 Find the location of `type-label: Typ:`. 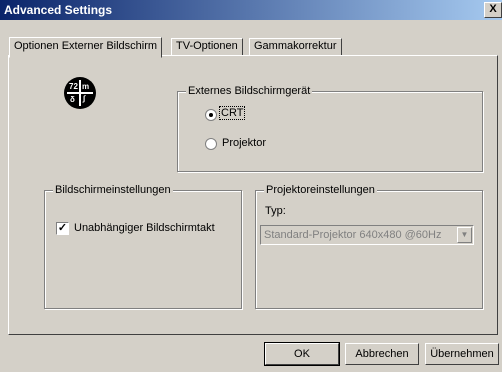

type-label: Typ: is located at coordinates (275, 211).